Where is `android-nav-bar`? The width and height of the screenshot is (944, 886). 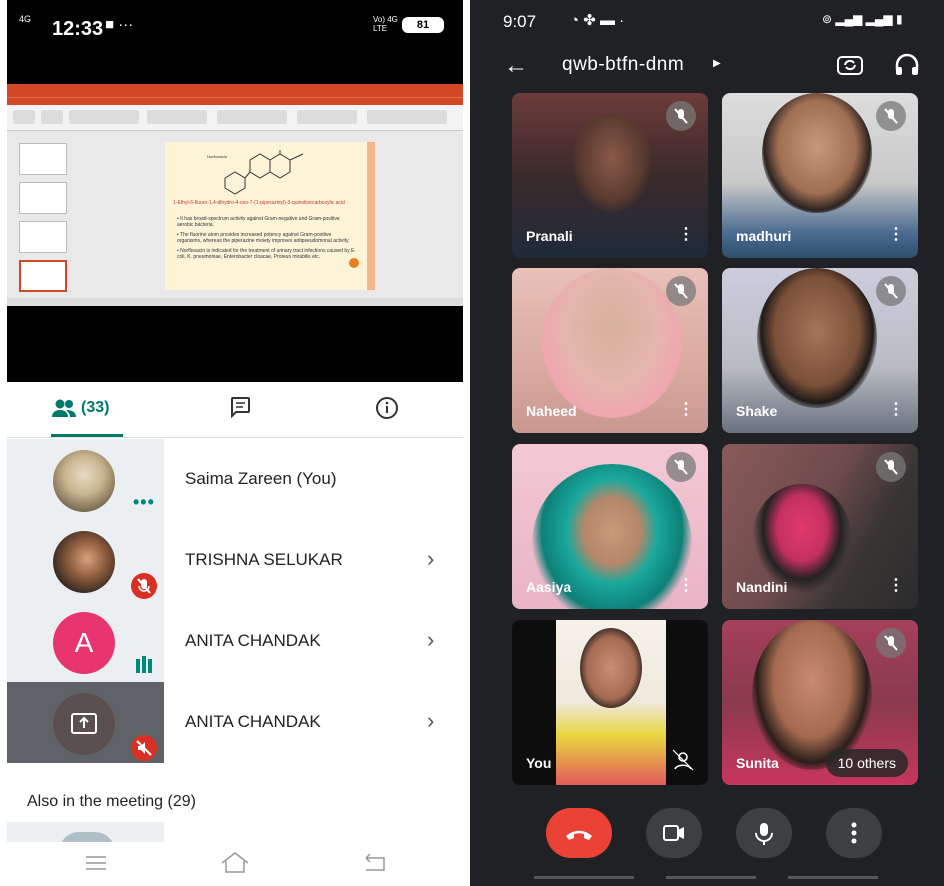 android-nav-bar is located at coordinates (235, 864).